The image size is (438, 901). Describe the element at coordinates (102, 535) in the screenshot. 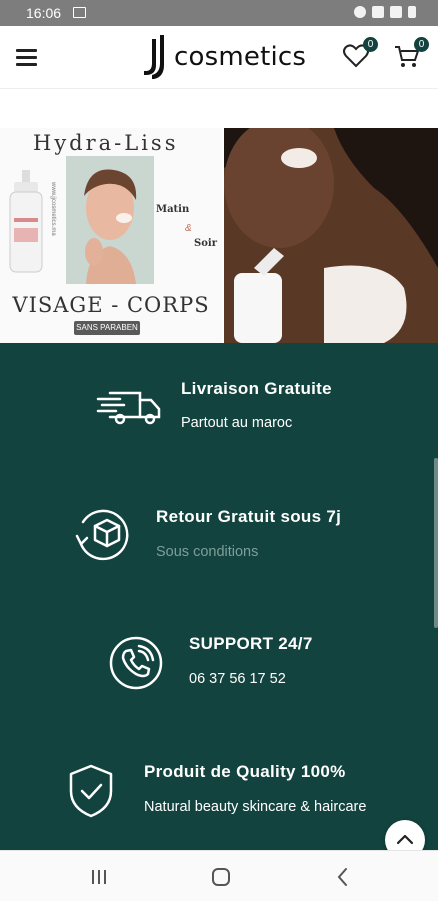

I see `return-box-icon` at that location.